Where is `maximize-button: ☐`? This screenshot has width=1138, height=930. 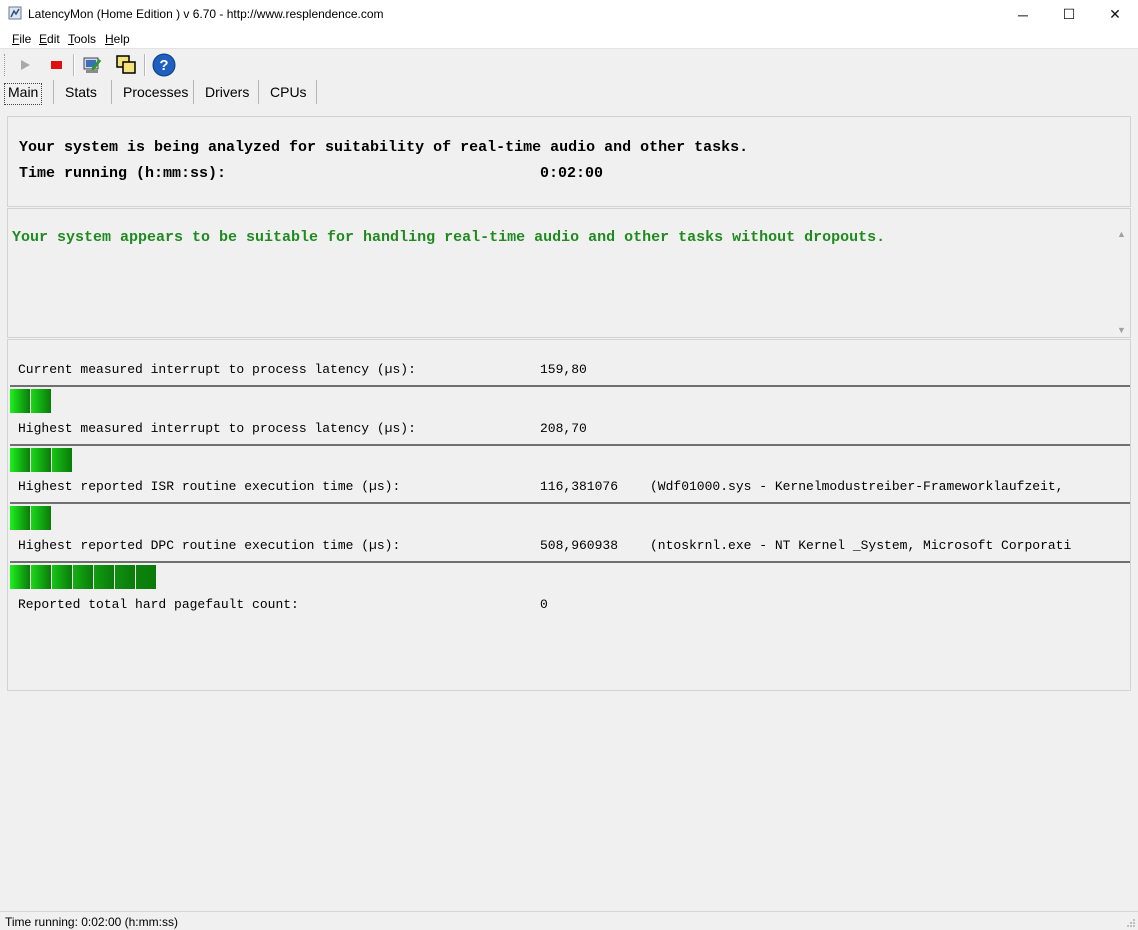 maximize-button: ☐ is located at coordinates (1069, 14).